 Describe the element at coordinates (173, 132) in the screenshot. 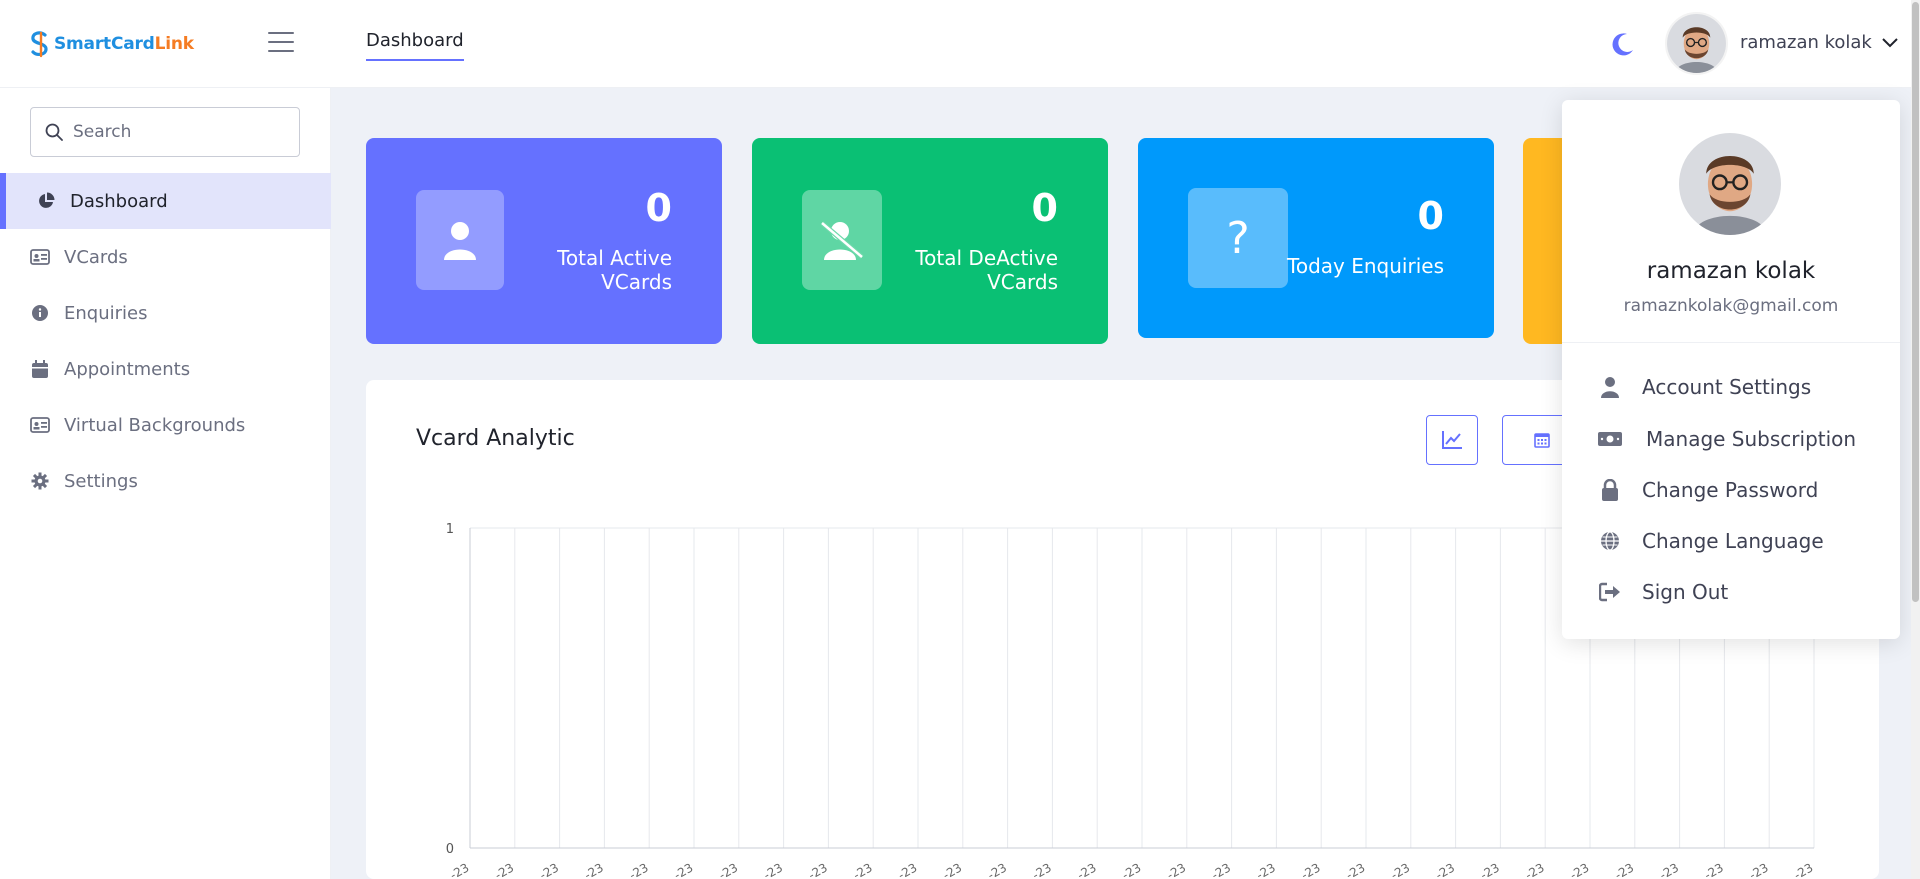

I see `search-input` at that location.